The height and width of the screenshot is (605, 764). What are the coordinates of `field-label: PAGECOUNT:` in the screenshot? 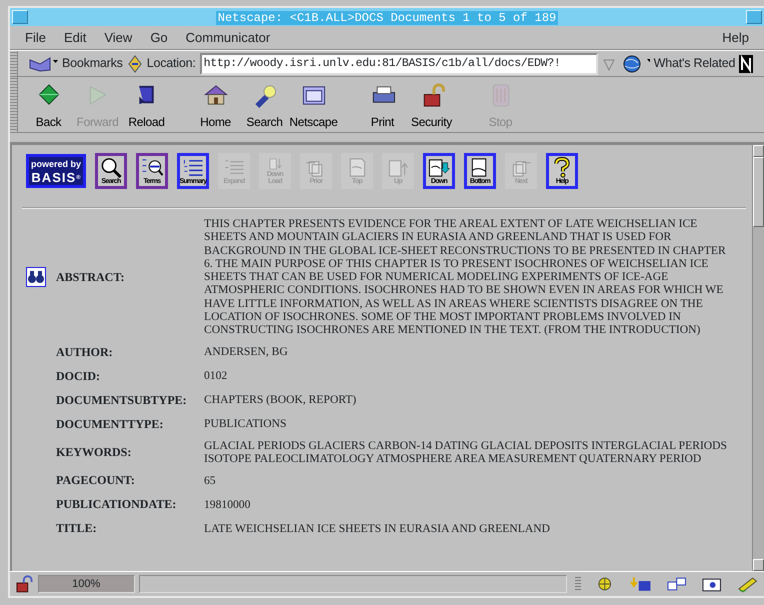 It's located at (96, 481).